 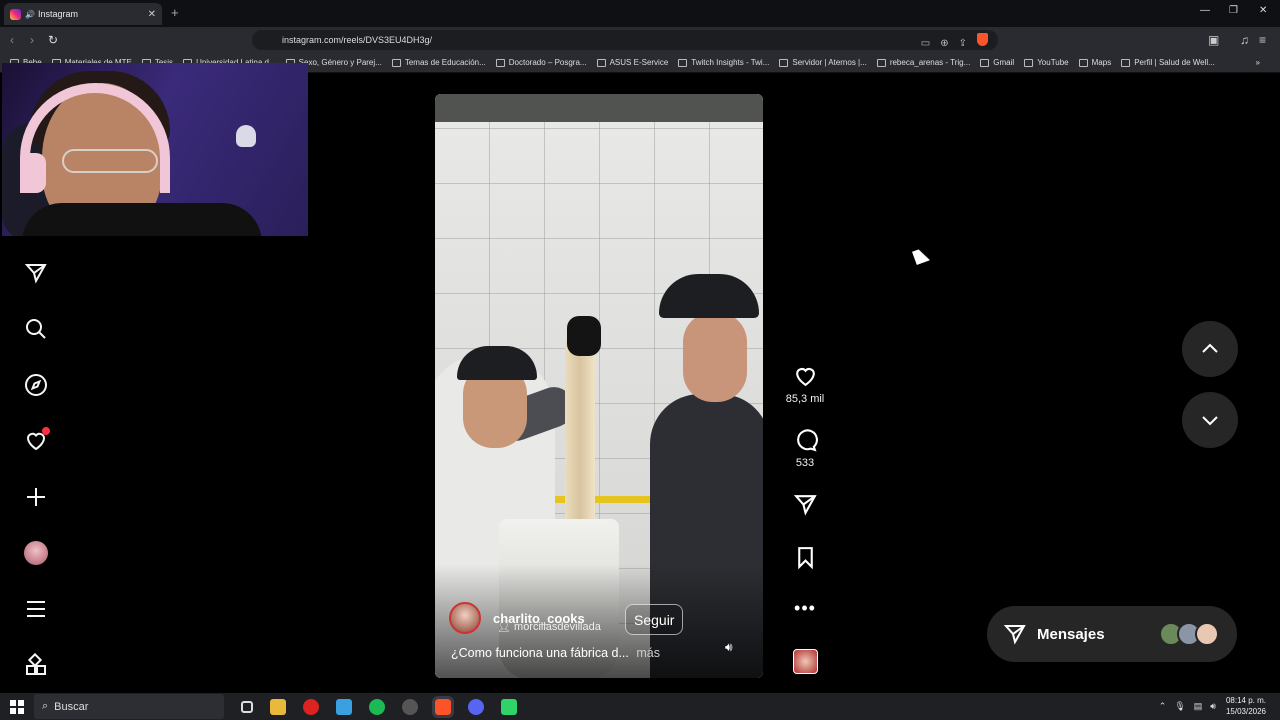 What do you see at coordinates (36, 497) in the screenshot?
I see `create-icon` at bounding box center [36, 497].